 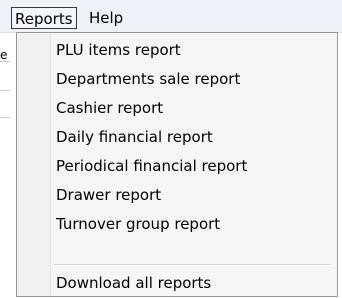 What do you see at coordinates (44, 18) in the screenshot?
I see `menu-reports: Reports` at bounding box center [44, 18].